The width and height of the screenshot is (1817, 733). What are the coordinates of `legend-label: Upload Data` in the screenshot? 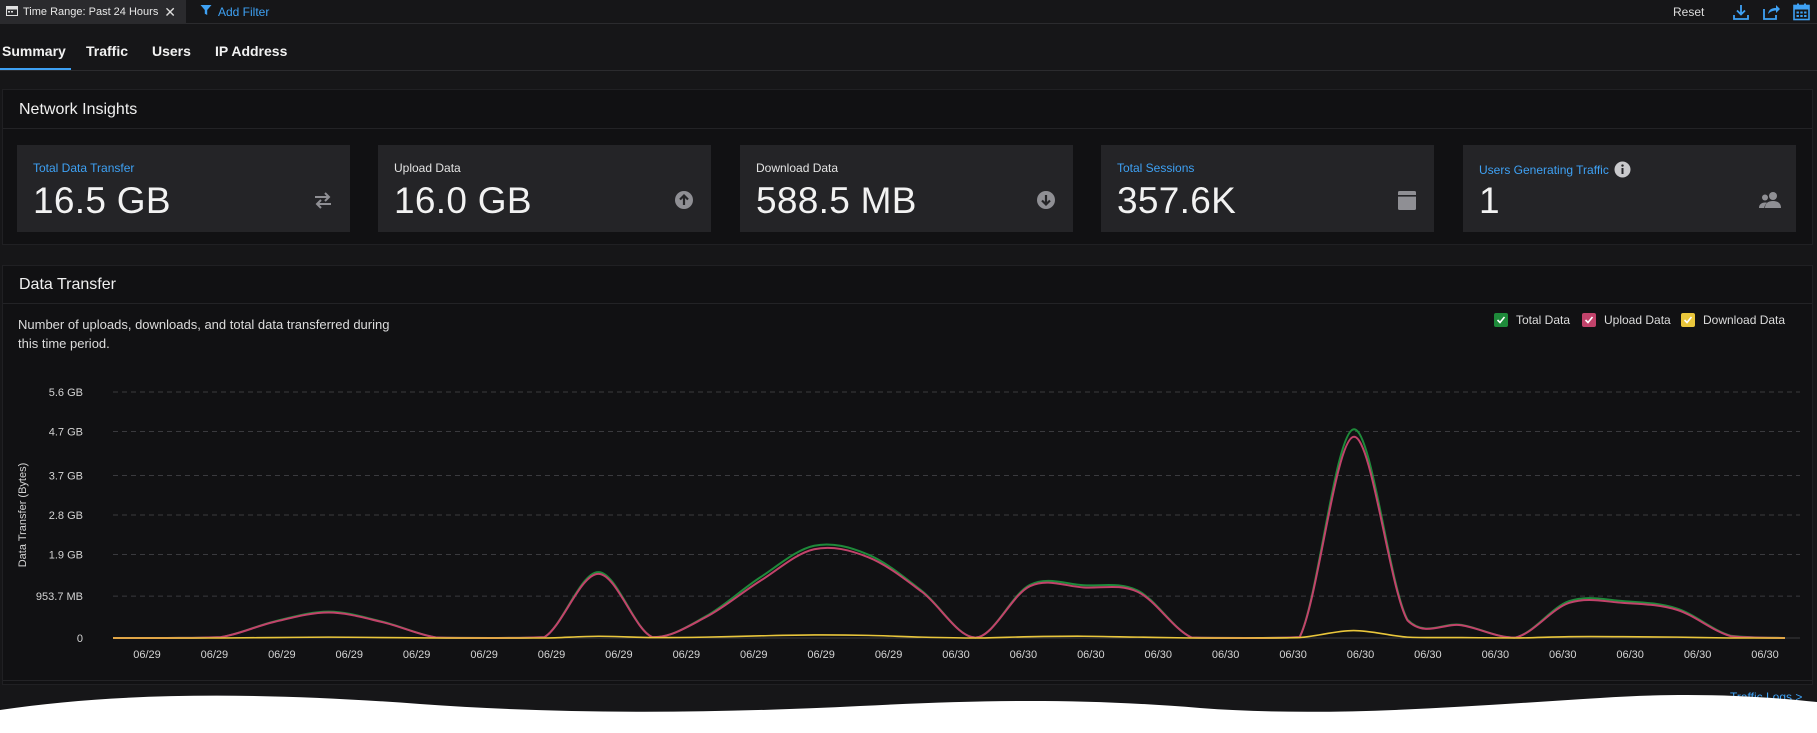 It's located at (1637, 320).